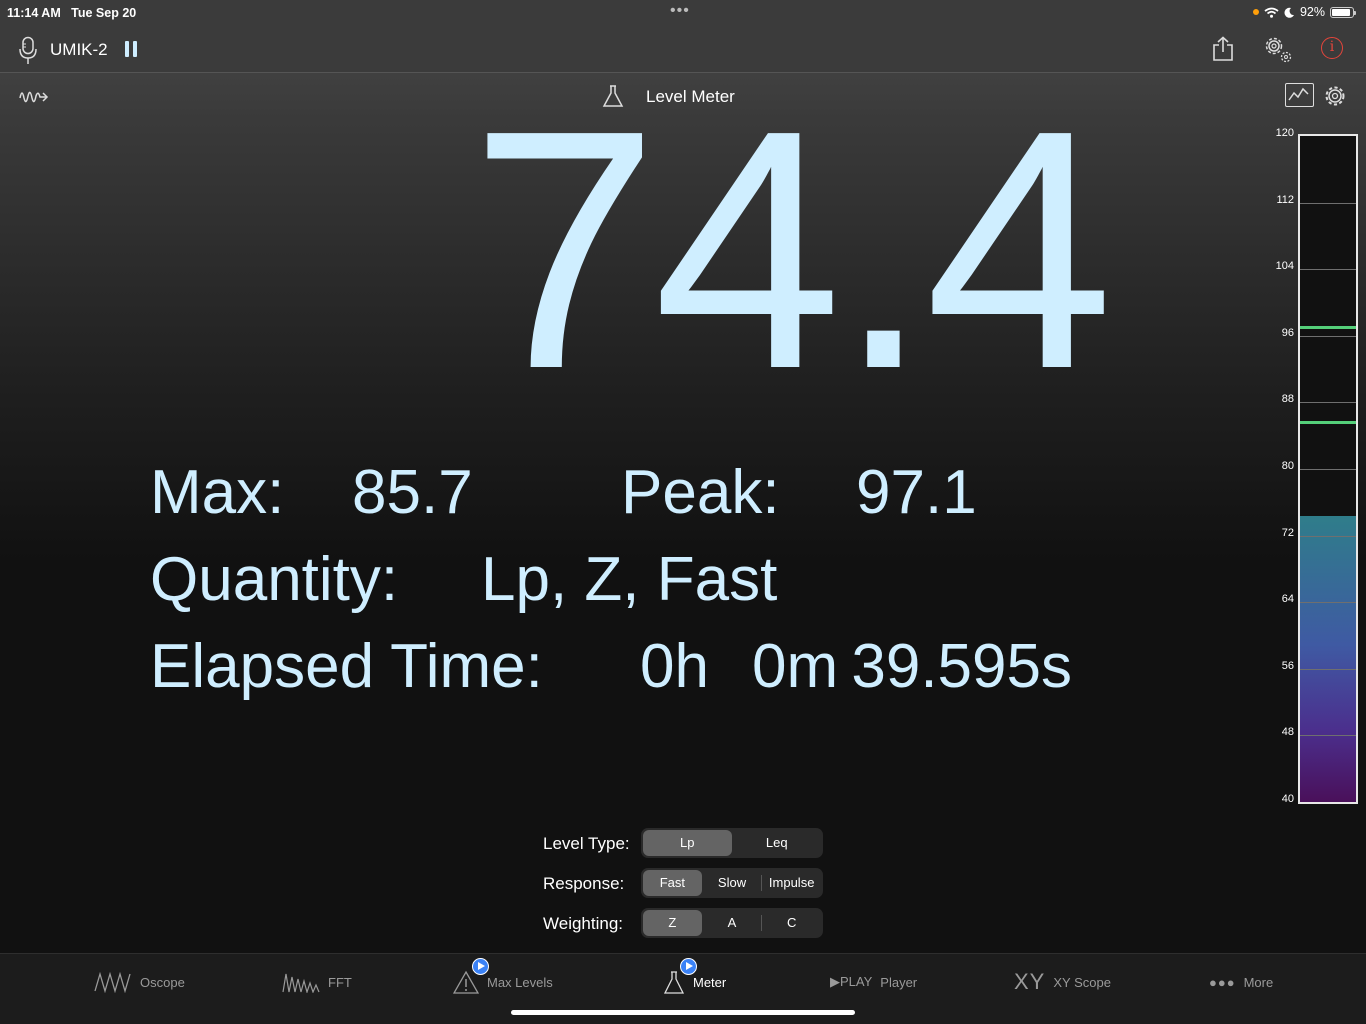 This screenshot has height=1024, width=1366. What do you see at coordinates (1287, 665) in the screenshot?
I see `meter-tick-label: 56` at bounding box center [1287, 665].